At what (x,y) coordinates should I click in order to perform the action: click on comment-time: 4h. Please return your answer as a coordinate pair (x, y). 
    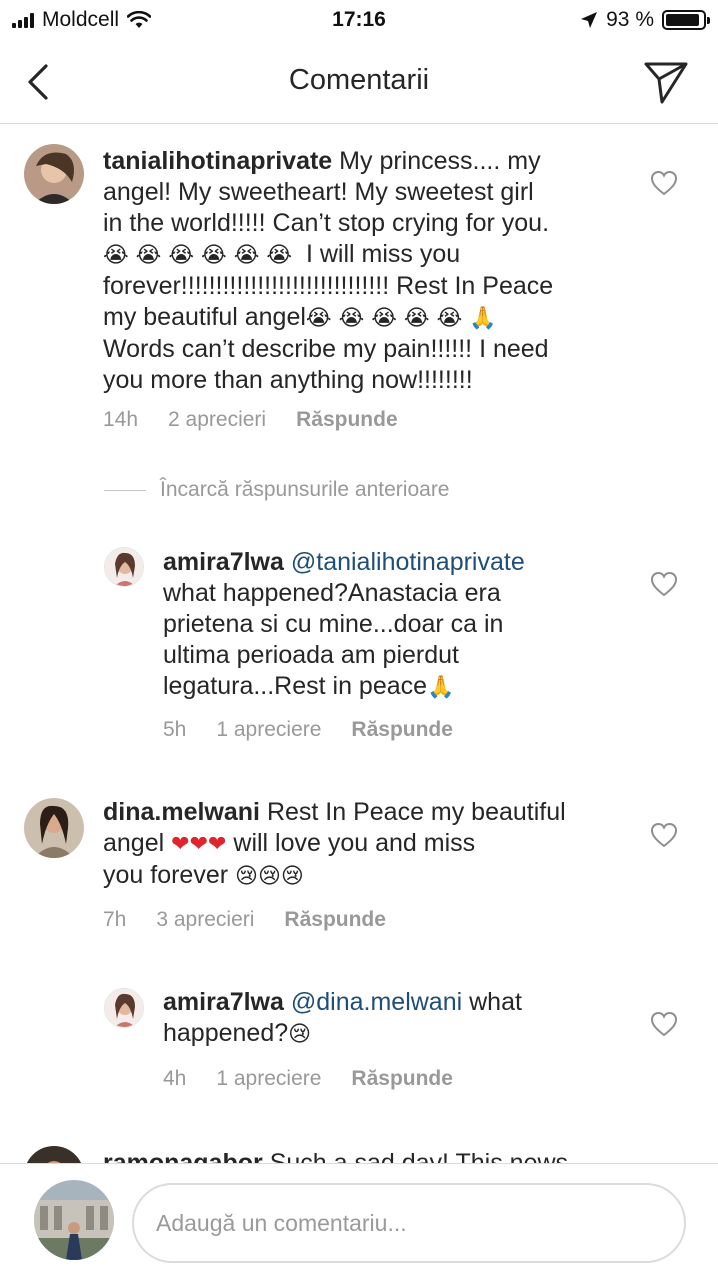
    Looking at the image, I should click on (175, 1078).